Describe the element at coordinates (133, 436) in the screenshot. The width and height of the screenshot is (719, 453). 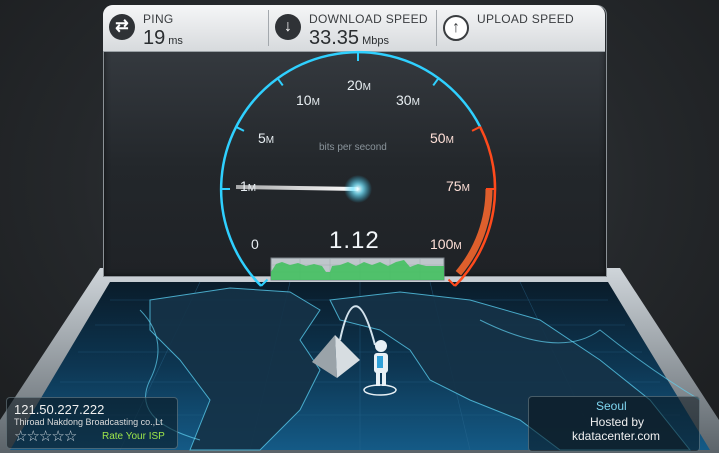
I see `rate-isp-link: Rate Your ISP` at that location.